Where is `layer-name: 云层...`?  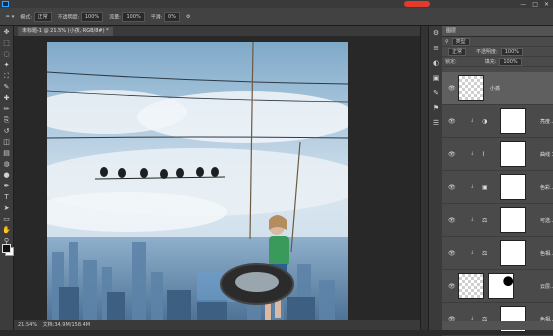
layer-name: 云层... is located at coordinates (546, 286).